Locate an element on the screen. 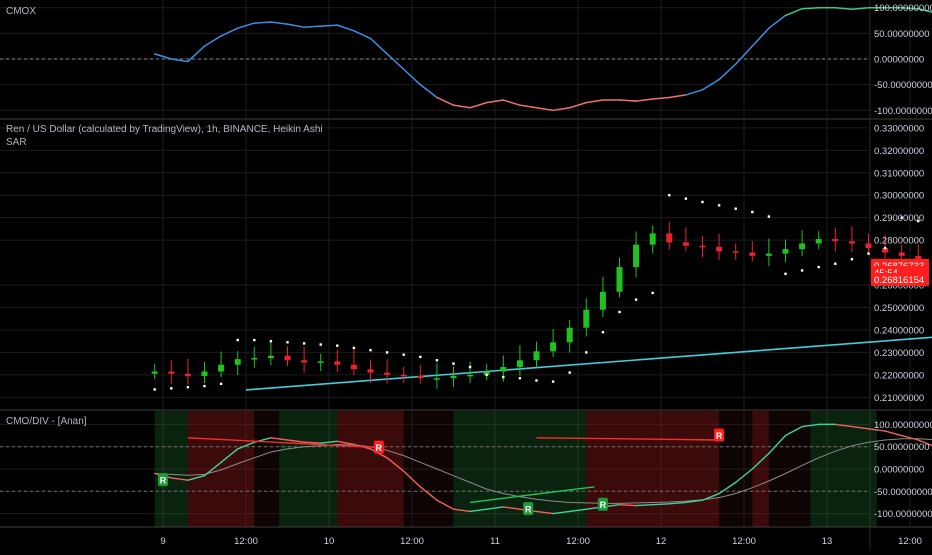 The width and height of the screenshot is (932, 555). time-axis-label: 12 is located at coordinates (661, 541).